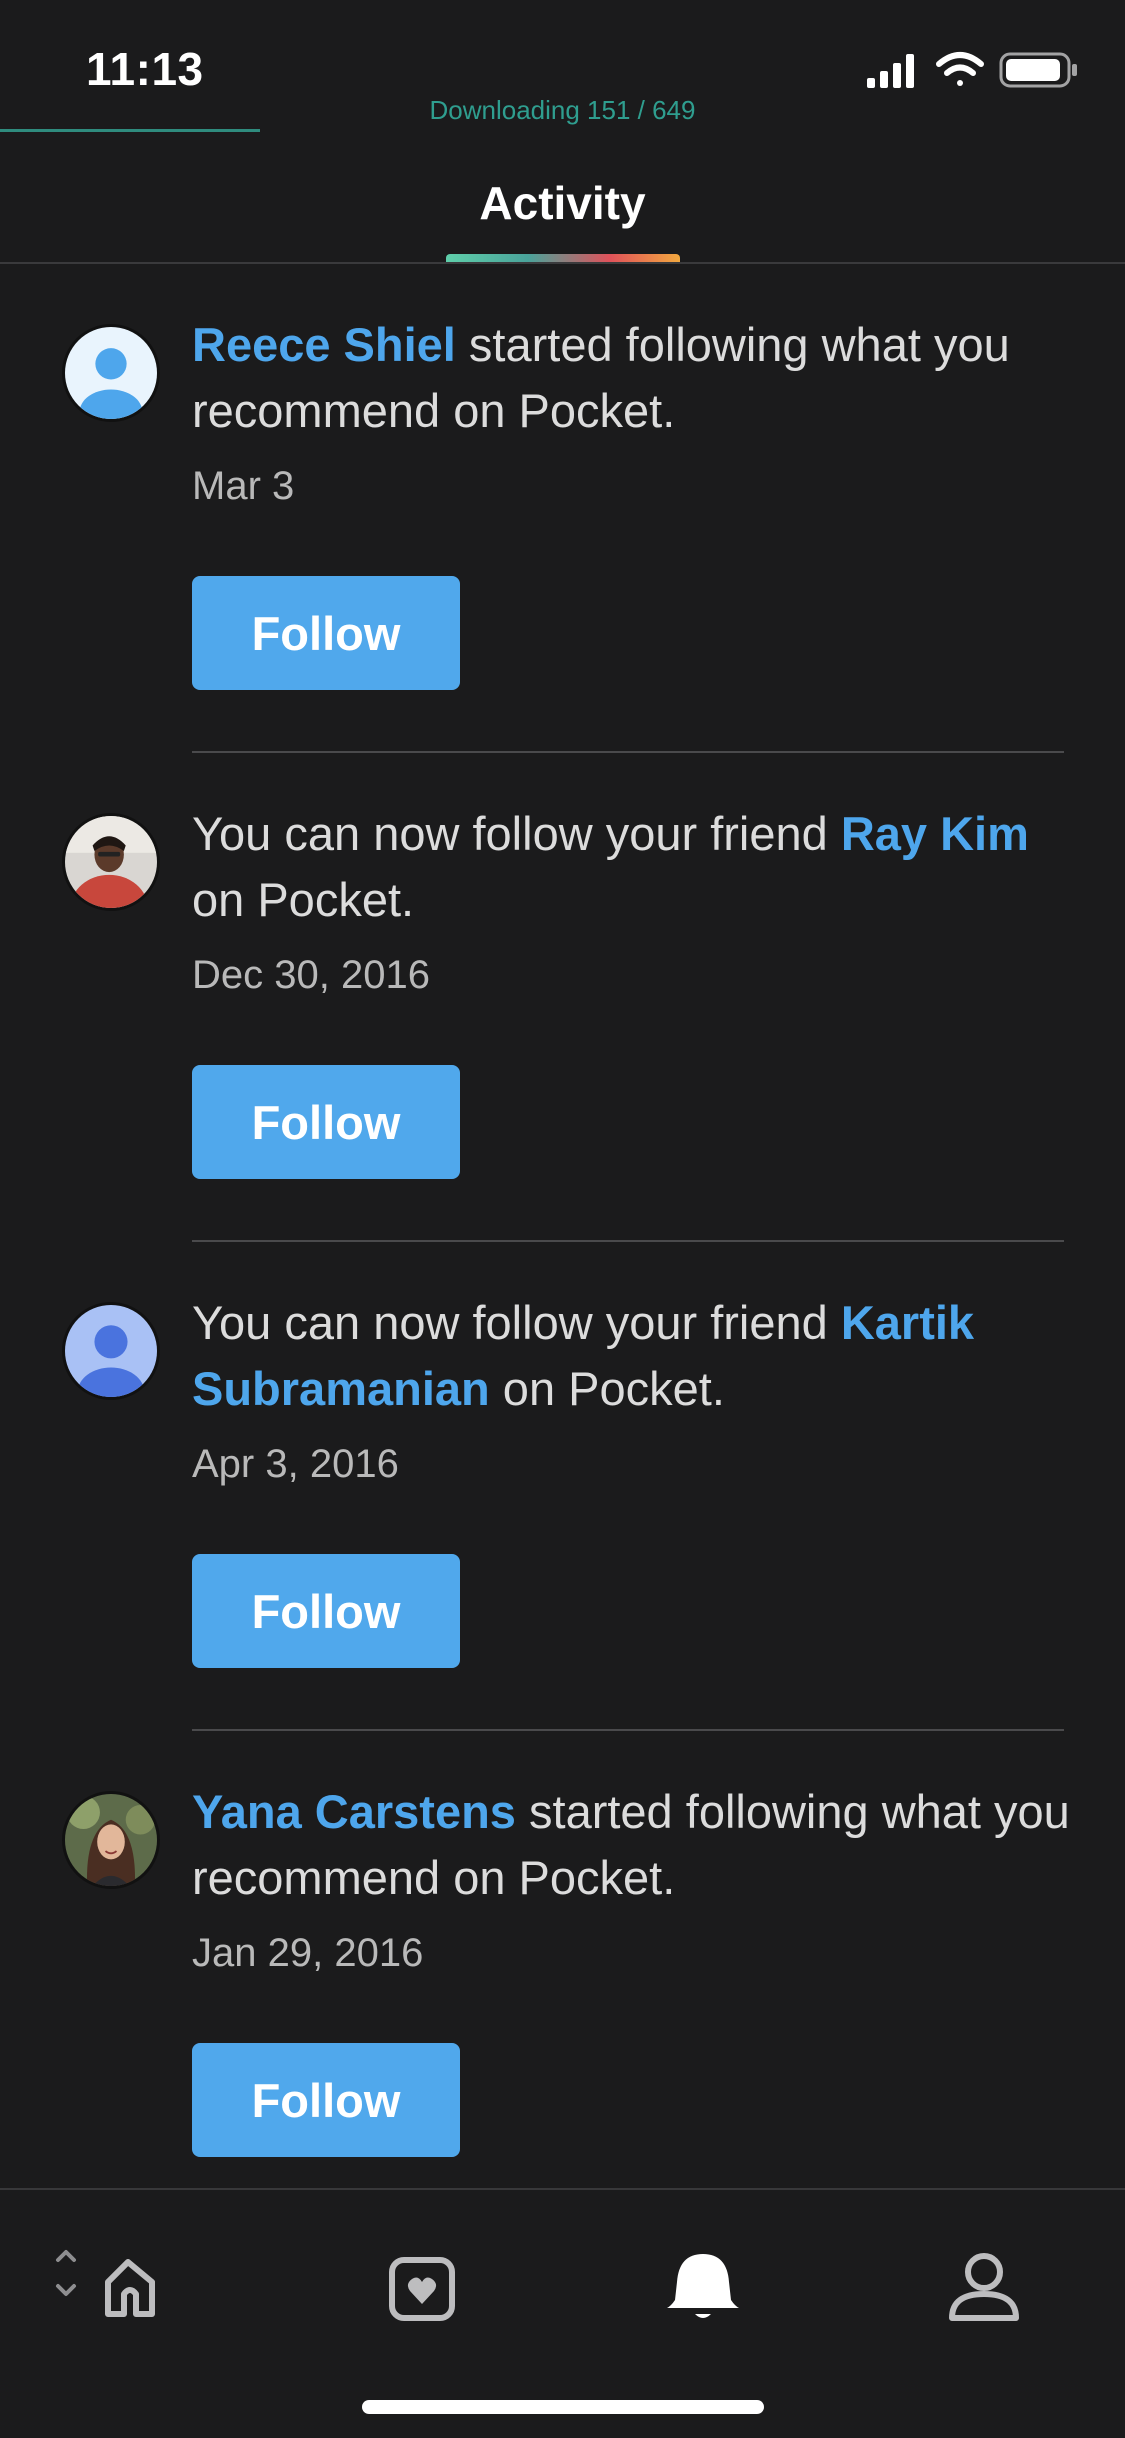  I want to click on nav-home, so click(120, 2279).